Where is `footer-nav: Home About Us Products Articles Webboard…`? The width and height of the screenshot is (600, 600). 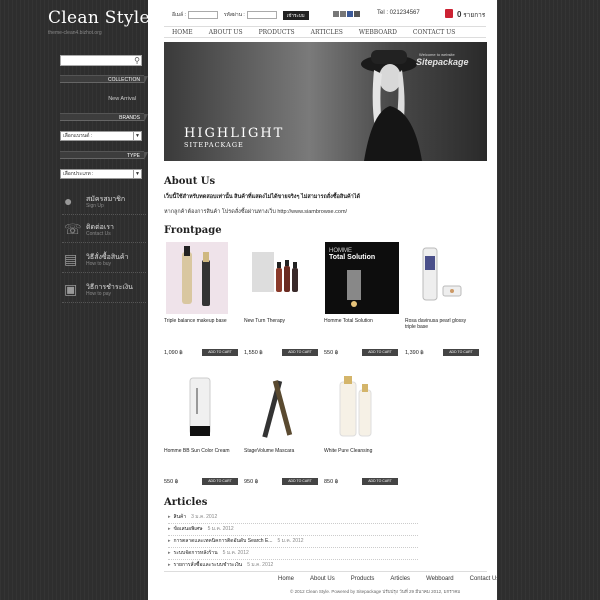 footer-nav: Home About Us Products Articles Webboard… is located at coordinates (388, 579).